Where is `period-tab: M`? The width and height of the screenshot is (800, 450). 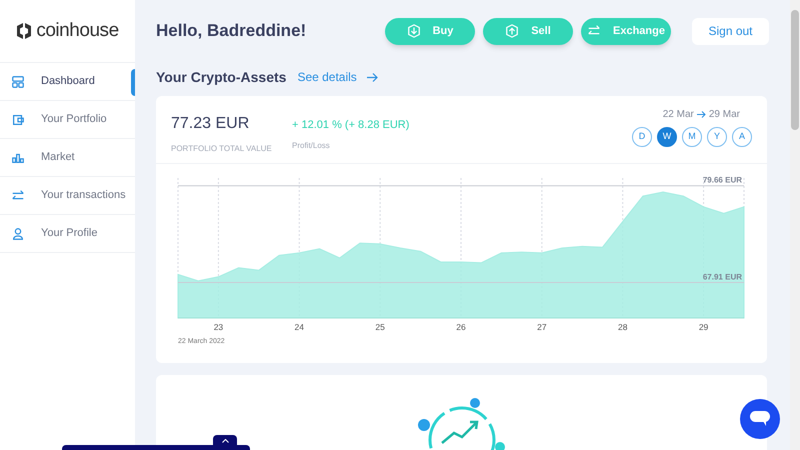
period-tab: M is located at coordinates (692, 137).